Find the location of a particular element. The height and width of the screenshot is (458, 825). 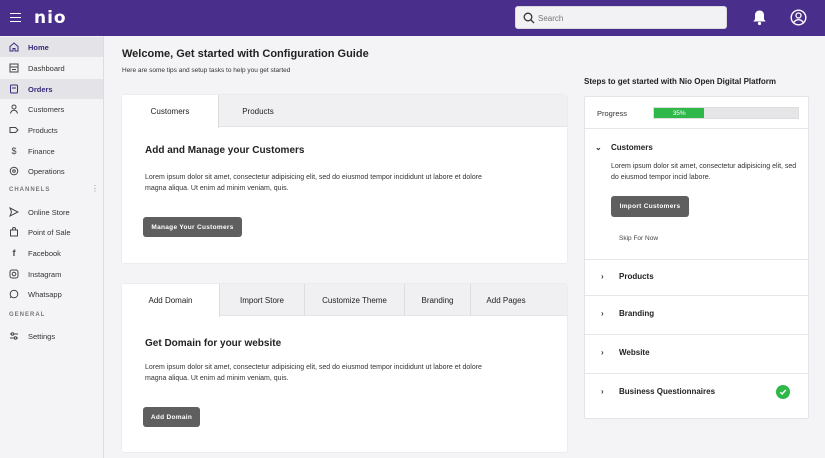

sidebar-item-online-store: Online Store is located at coordinates (51, 212).